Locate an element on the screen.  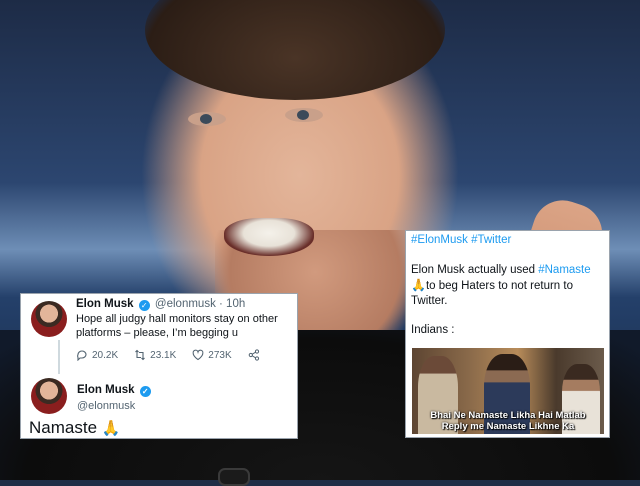
heart-icon is located at coordinates (198, 355).